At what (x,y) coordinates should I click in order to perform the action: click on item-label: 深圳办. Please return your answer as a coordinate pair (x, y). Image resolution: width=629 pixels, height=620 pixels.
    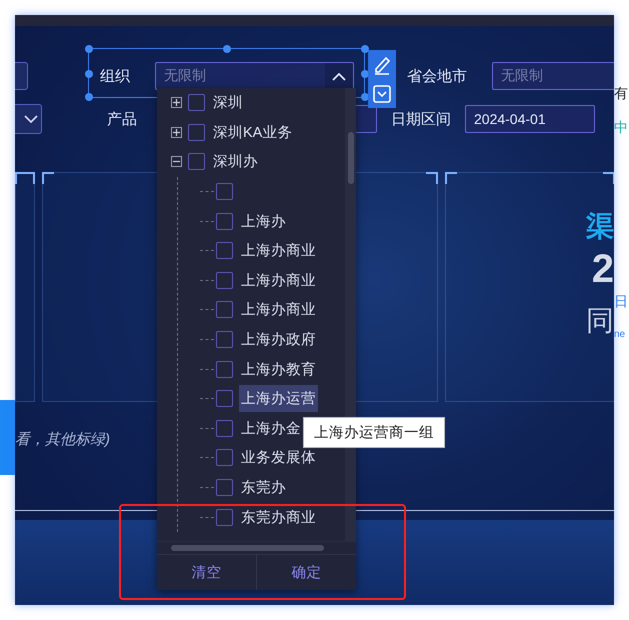
    Looking at the image, I should click on (235, 162).